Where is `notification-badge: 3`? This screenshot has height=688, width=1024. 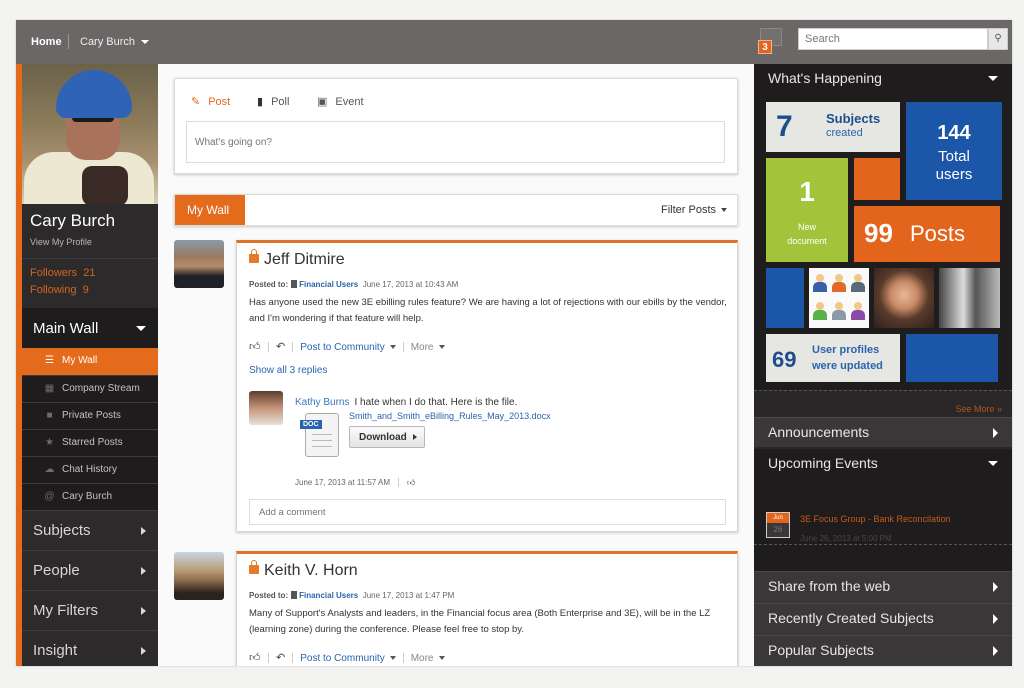 notification-badge: 3 is located at coordinates (765, 47).